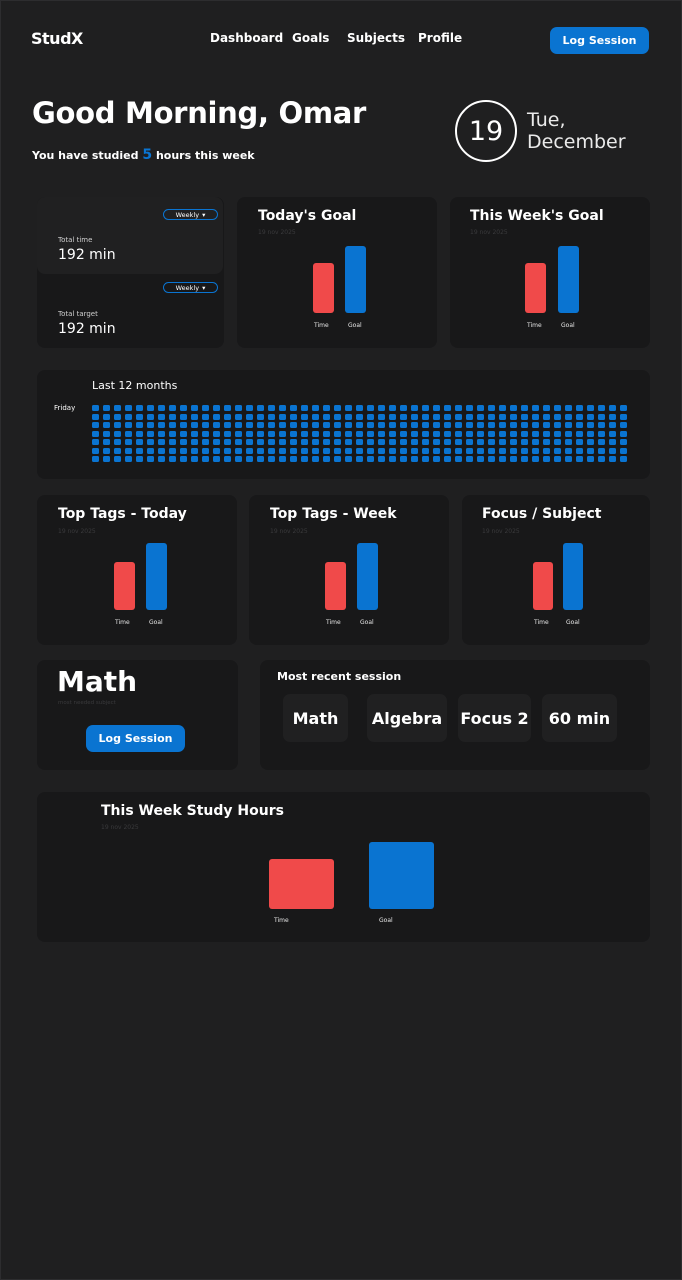  I want to click on log-session-button: Log Session, so click(599, 40).